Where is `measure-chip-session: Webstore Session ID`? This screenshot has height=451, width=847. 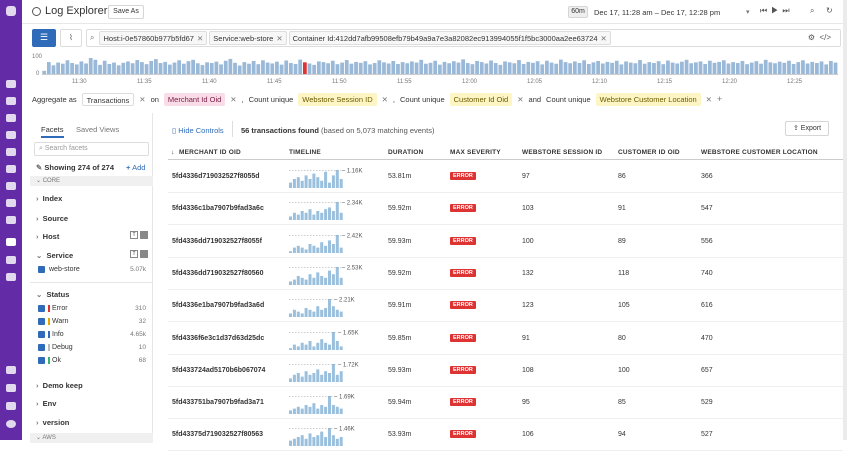
measure-chip-session: Webstore Session ID is located at coordinates (337, 99).